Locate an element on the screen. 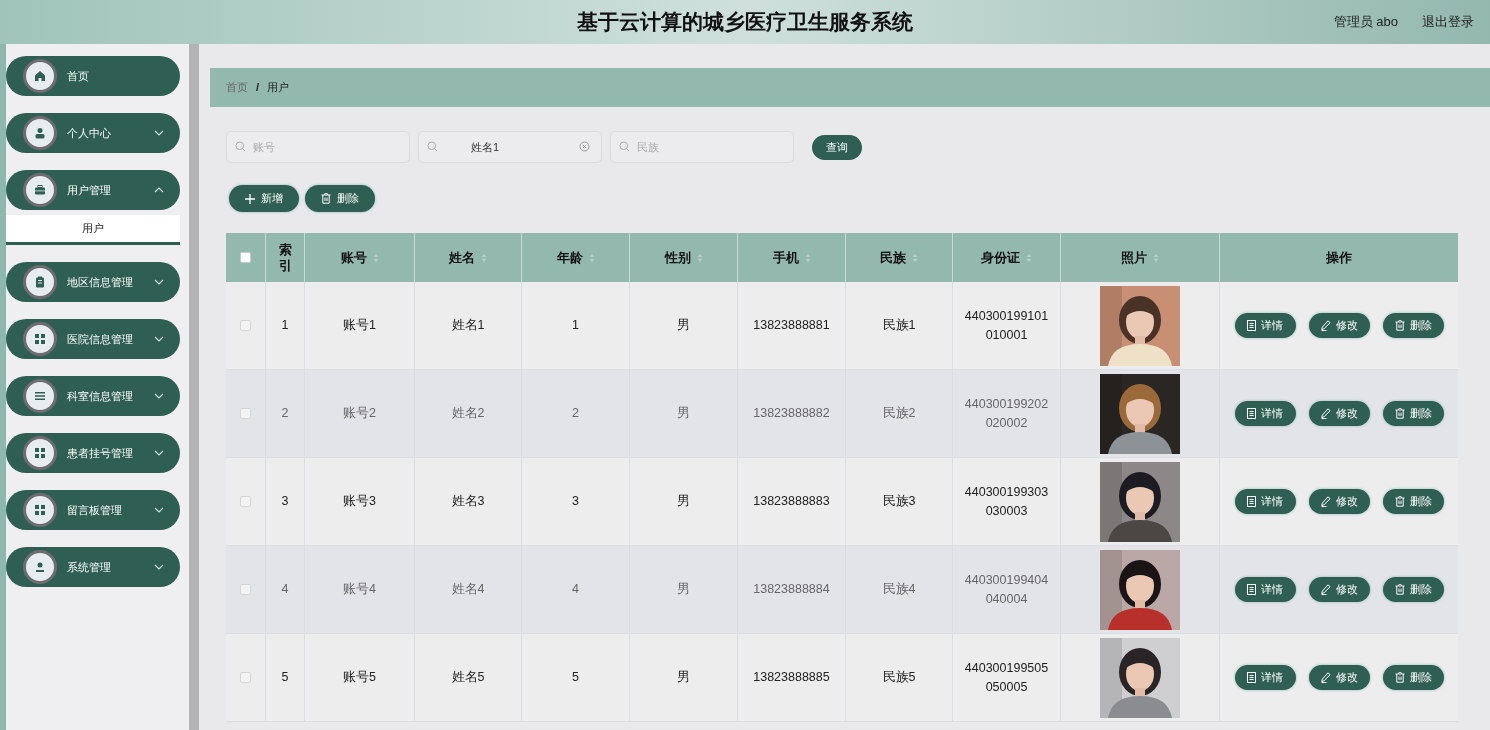 This screenshot has height=730, width=1490. table-cell-text: 民族5 is located at coordinates (899, 677).